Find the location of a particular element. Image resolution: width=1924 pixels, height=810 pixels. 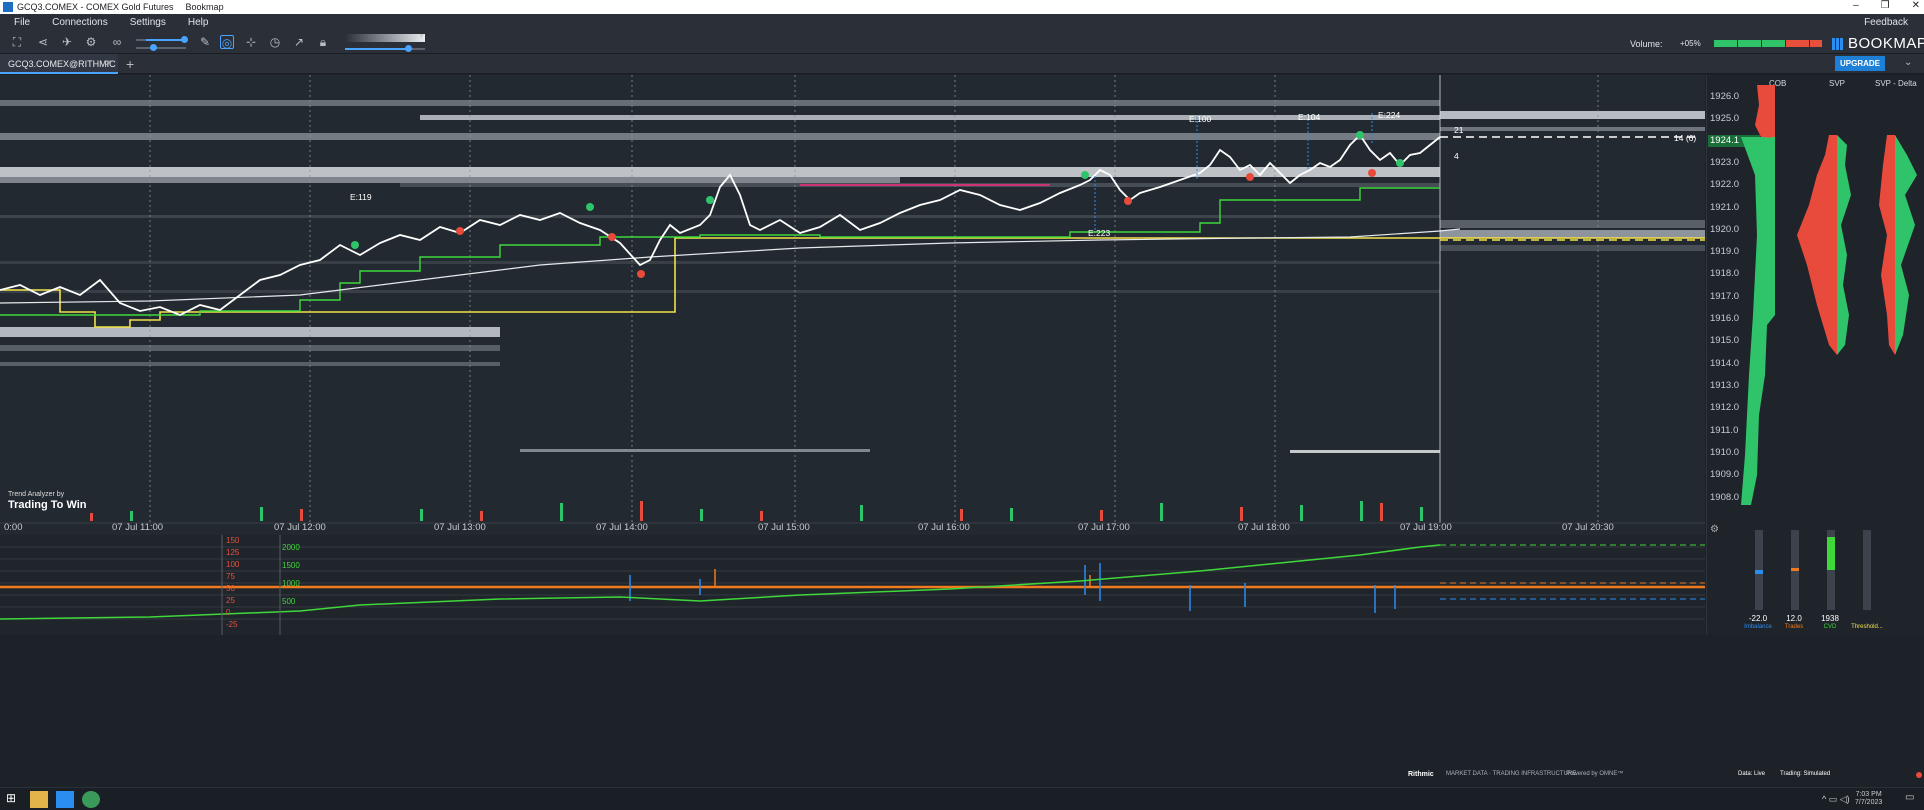

quantity-label: 4 is located at coordinates (1456, 156).